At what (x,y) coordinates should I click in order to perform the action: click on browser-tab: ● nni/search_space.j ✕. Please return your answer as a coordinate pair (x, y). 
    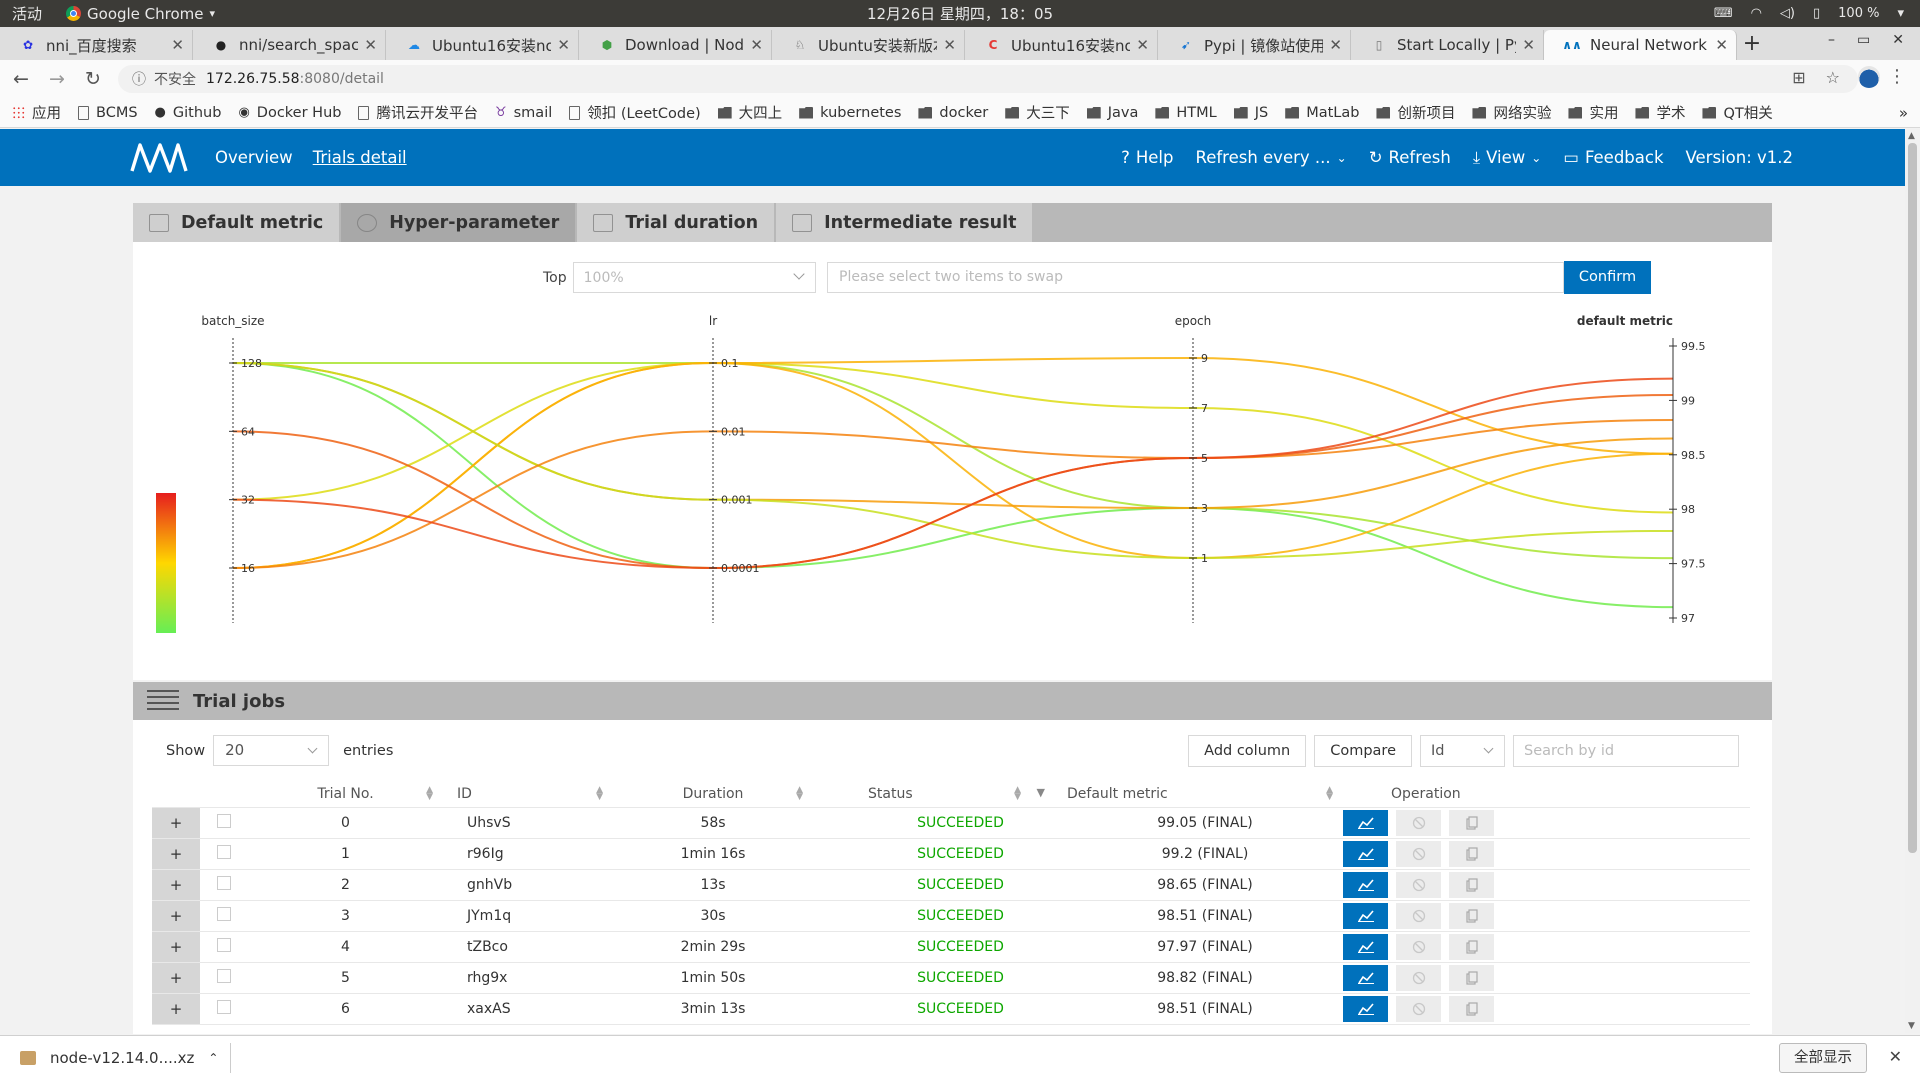
    Looking at the image, I should click on (289, 45).